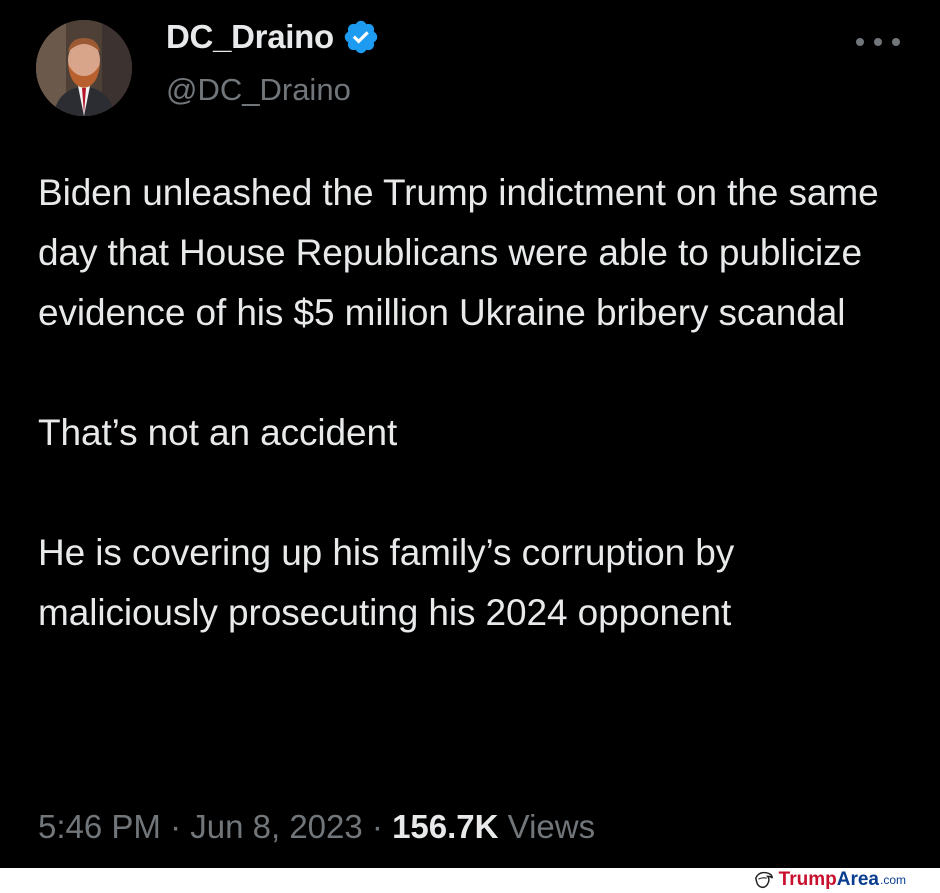 The image size is (940, 893). Describe the element at coordinates (551, 826) in the screenshot. I see `views-label: Views` at that location.